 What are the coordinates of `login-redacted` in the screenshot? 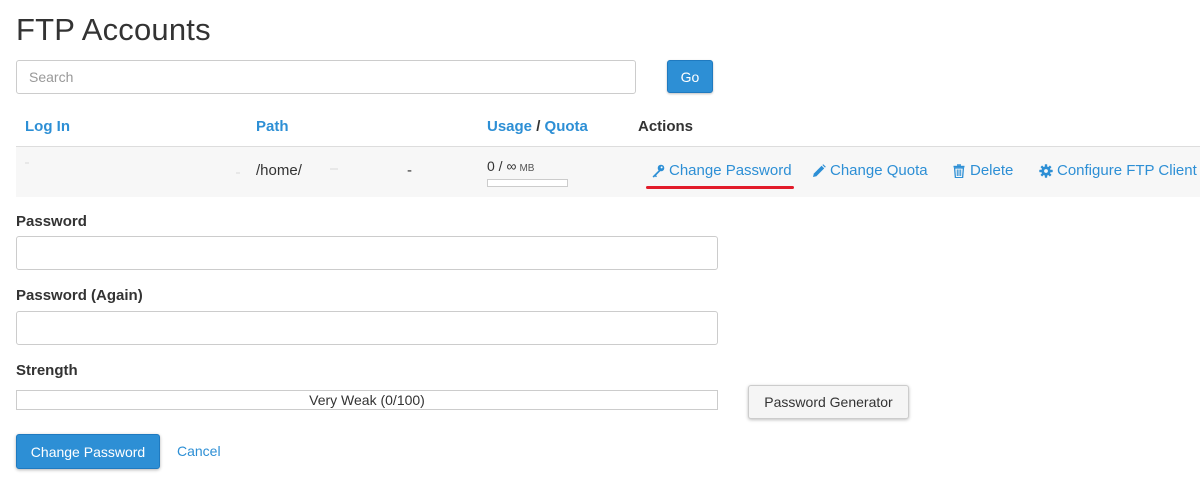 It's located at (27, 163).